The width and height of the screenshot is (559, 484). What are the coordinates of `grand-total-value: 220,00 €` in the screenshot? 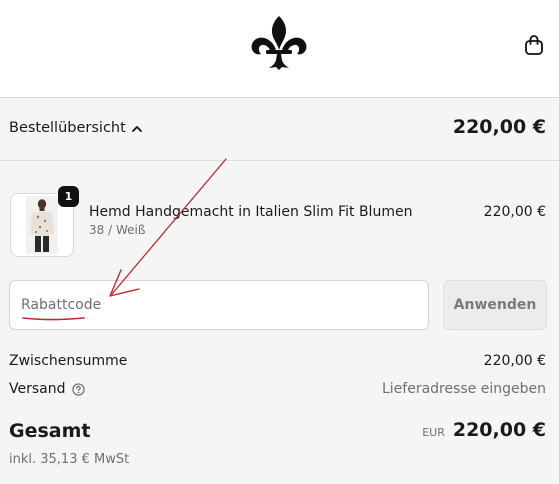 It's located at (499, 430).